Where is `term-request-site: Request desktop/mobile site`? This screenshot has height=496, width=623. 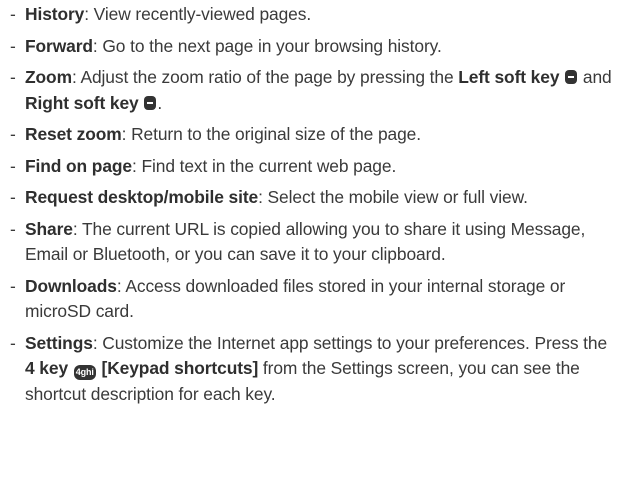
term-request-site: Request desktop/mobile site is located at coordinates (142, 197).